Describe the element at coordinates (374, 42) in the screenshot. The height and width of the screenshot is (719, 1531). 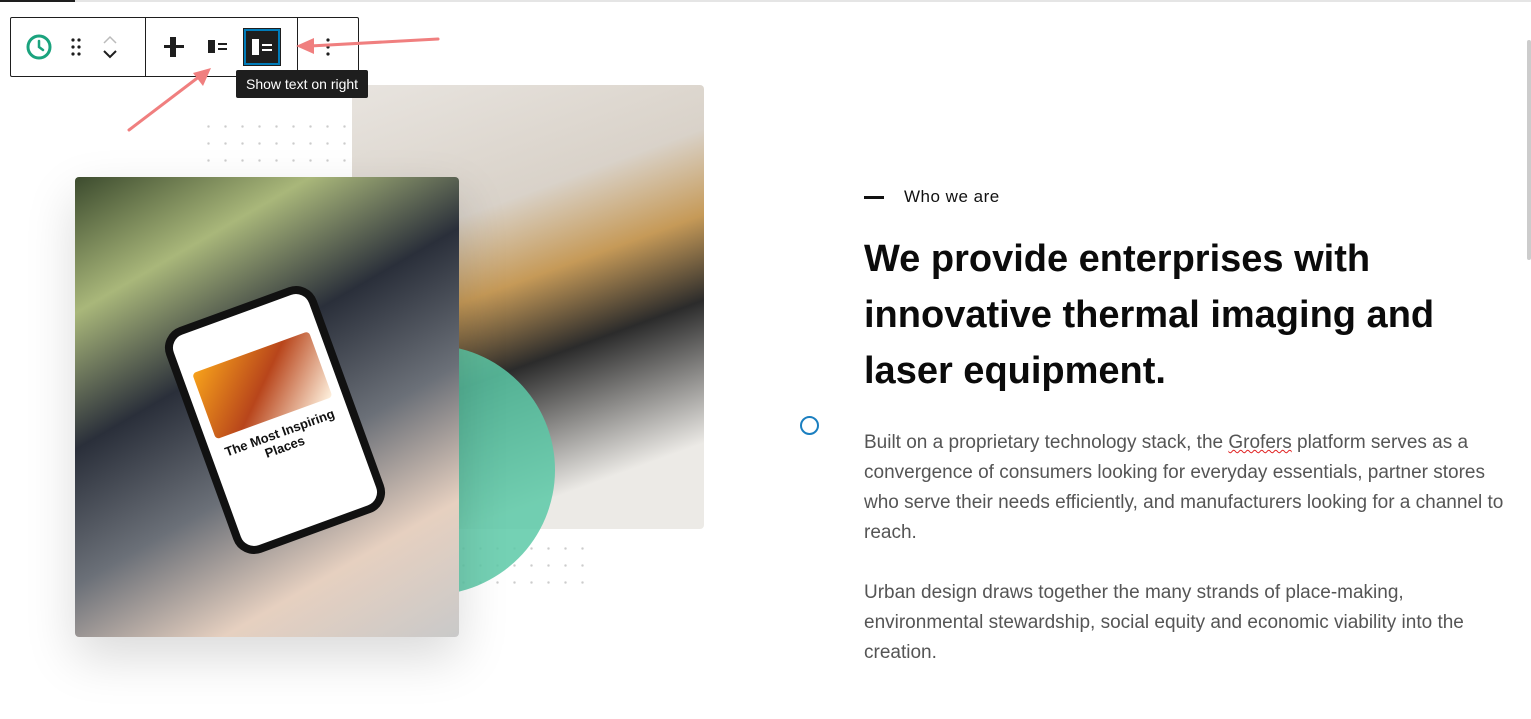
I see `arrow-right-annotation` at that location.